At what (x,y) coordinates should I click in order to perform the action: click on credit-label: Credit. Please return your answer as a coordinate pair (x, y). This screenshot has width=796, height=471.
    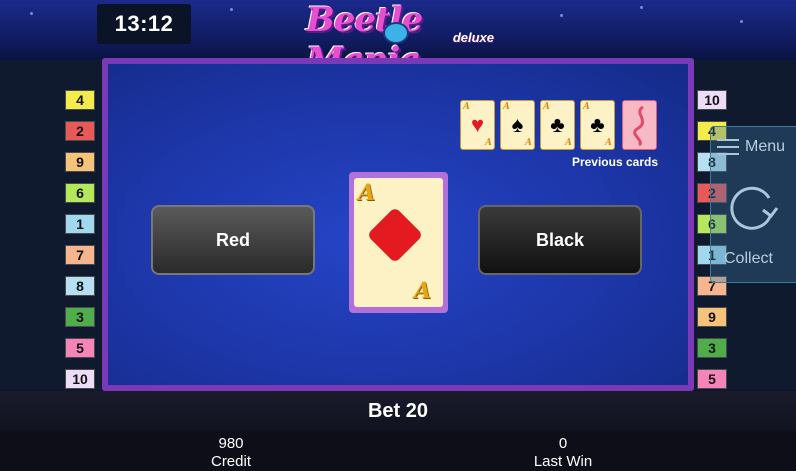
    Looking at the image, I should click on (230, 461).